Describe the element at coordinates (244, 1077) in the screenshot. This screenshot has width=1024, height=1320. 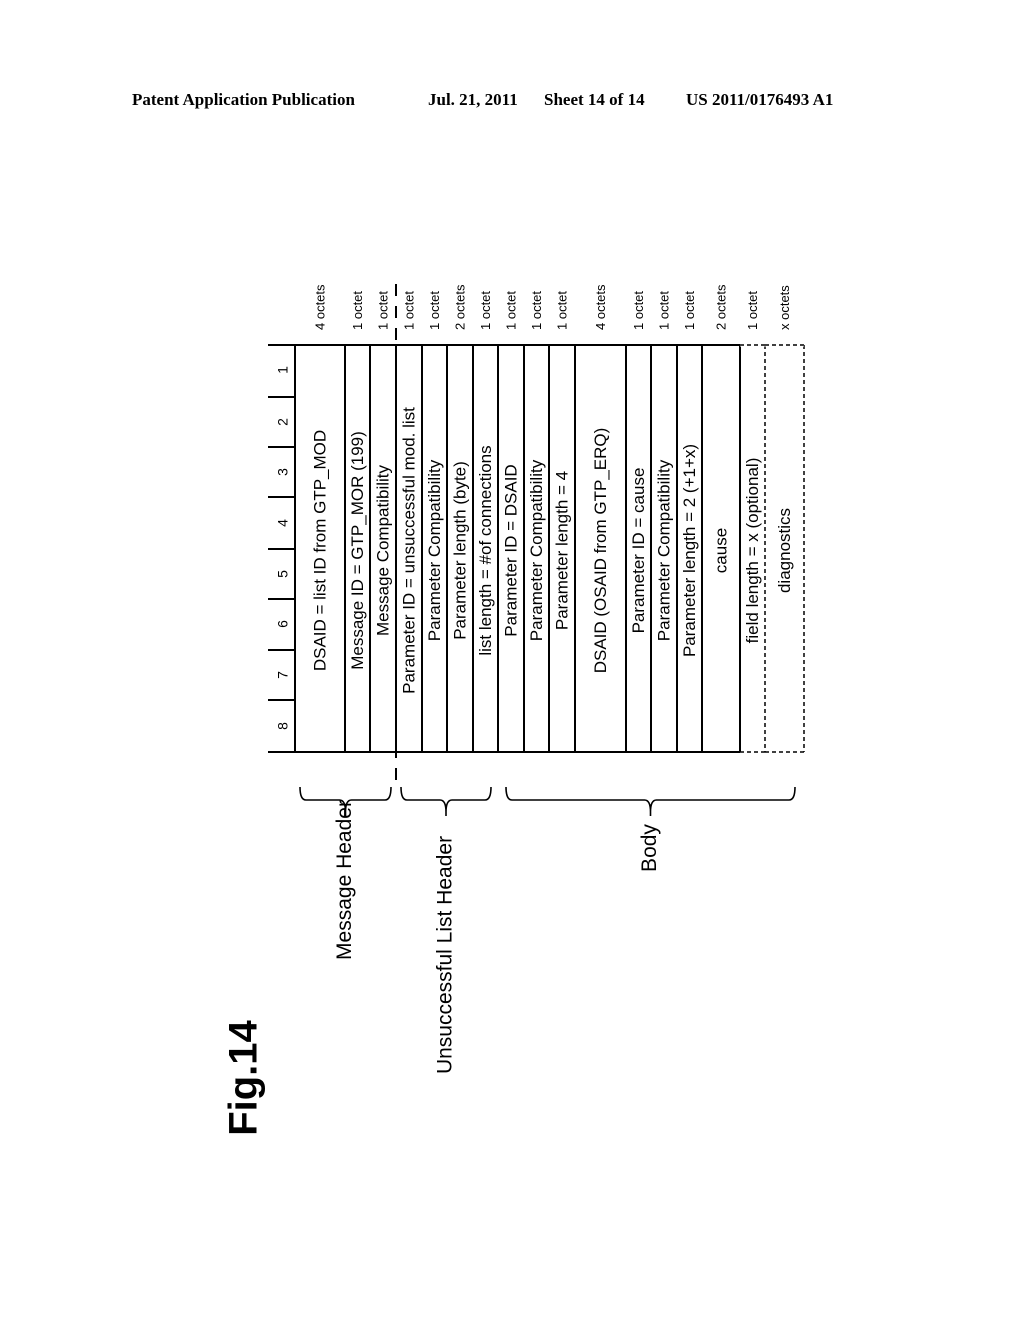
I see `figure-label: Fig.14` at that location.